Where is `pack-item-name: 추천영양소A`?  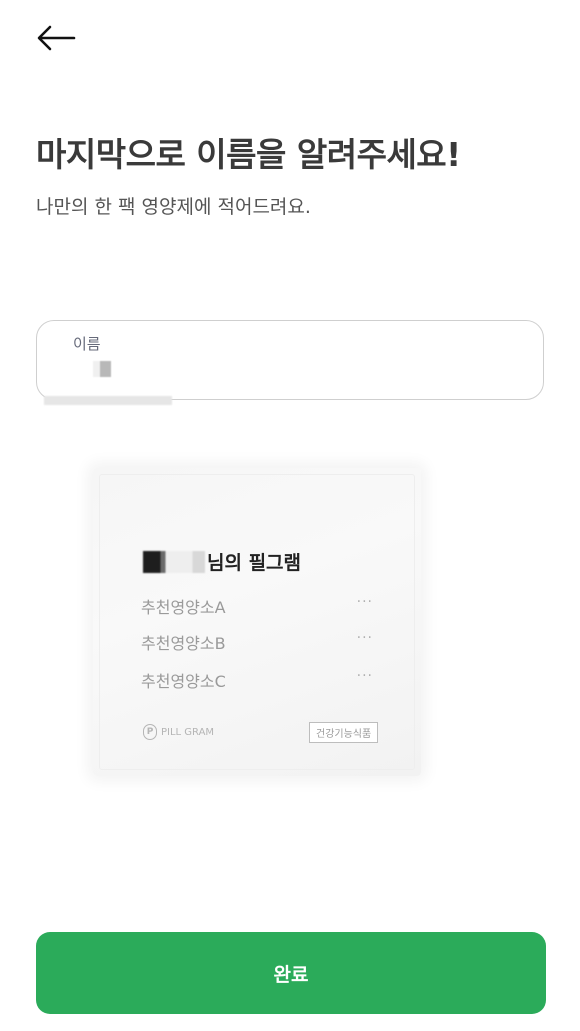
pack-item-name: 추천영양소A is located at coordinates (183, 607).